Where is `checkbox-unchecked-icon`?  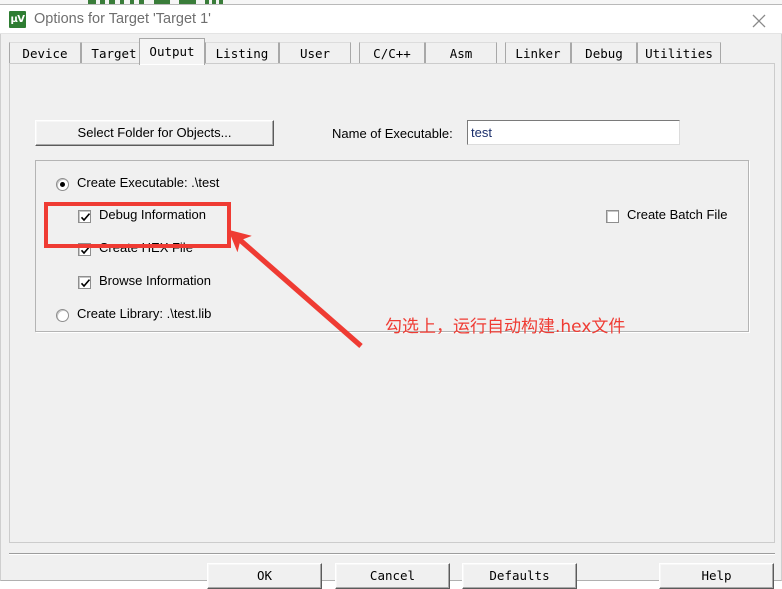
checkbox-unchecked-icon is located at coordinates (612, 216).